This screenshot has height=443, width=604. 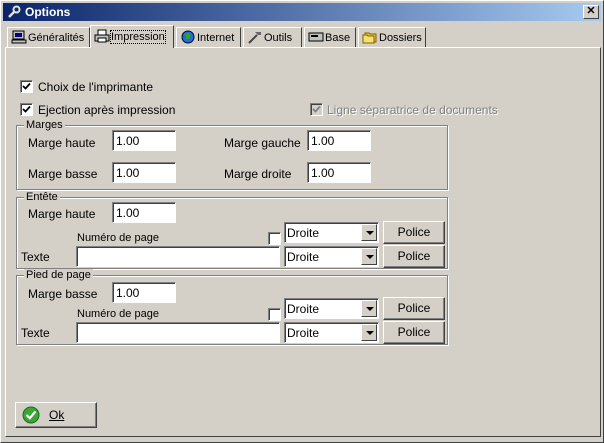 What do you see at coordinates (138, 37) in the screenshot?
I see `tab-label: Impression` at bounding box center [138, 37].